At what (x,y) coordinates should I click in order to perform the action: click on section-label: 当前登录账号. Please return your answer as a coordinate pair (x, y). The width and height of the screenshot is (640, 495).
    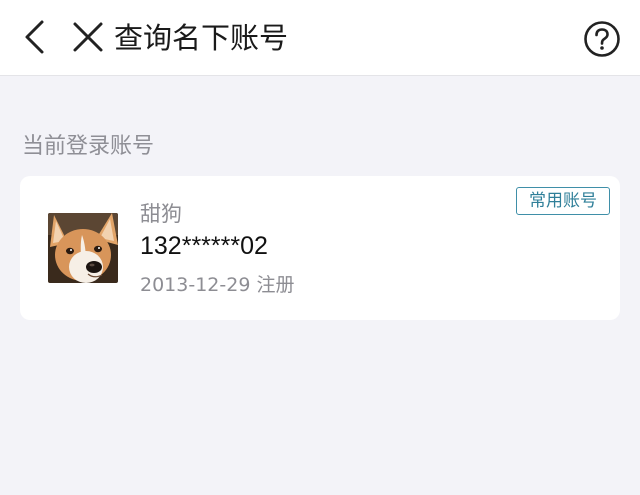
    Looking at the image, I should click on (88, 146).